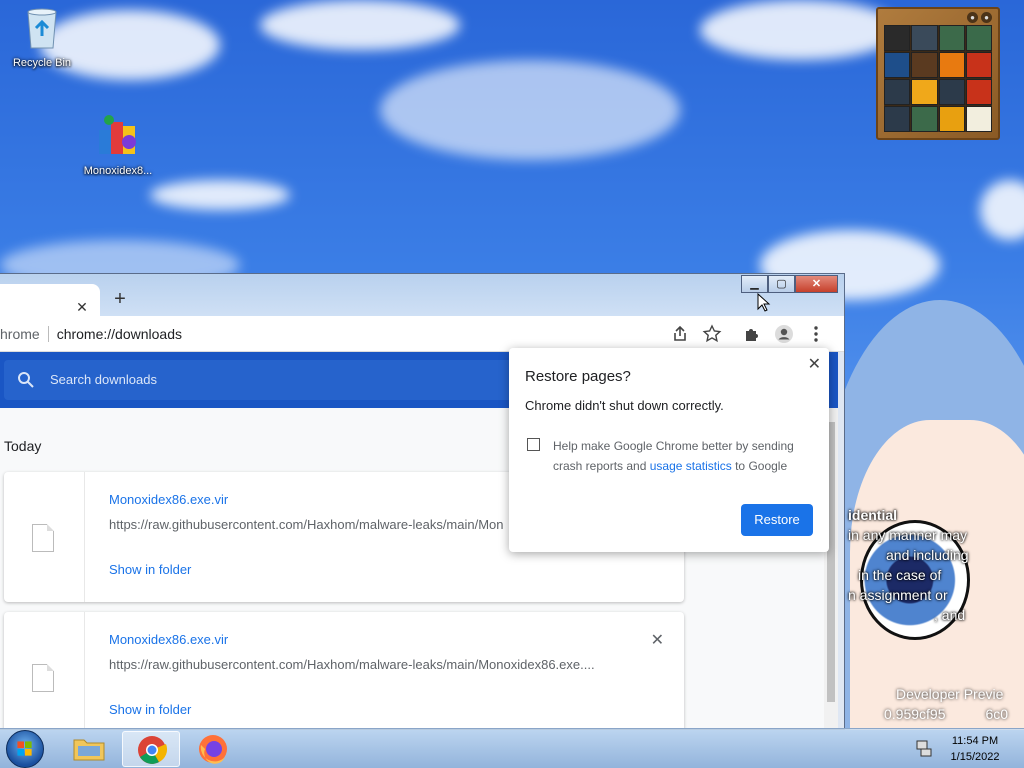 The height and width of the screenshot is (768, 1024). I want to click on search-placeholder: Search downloads, so click(103, 379).